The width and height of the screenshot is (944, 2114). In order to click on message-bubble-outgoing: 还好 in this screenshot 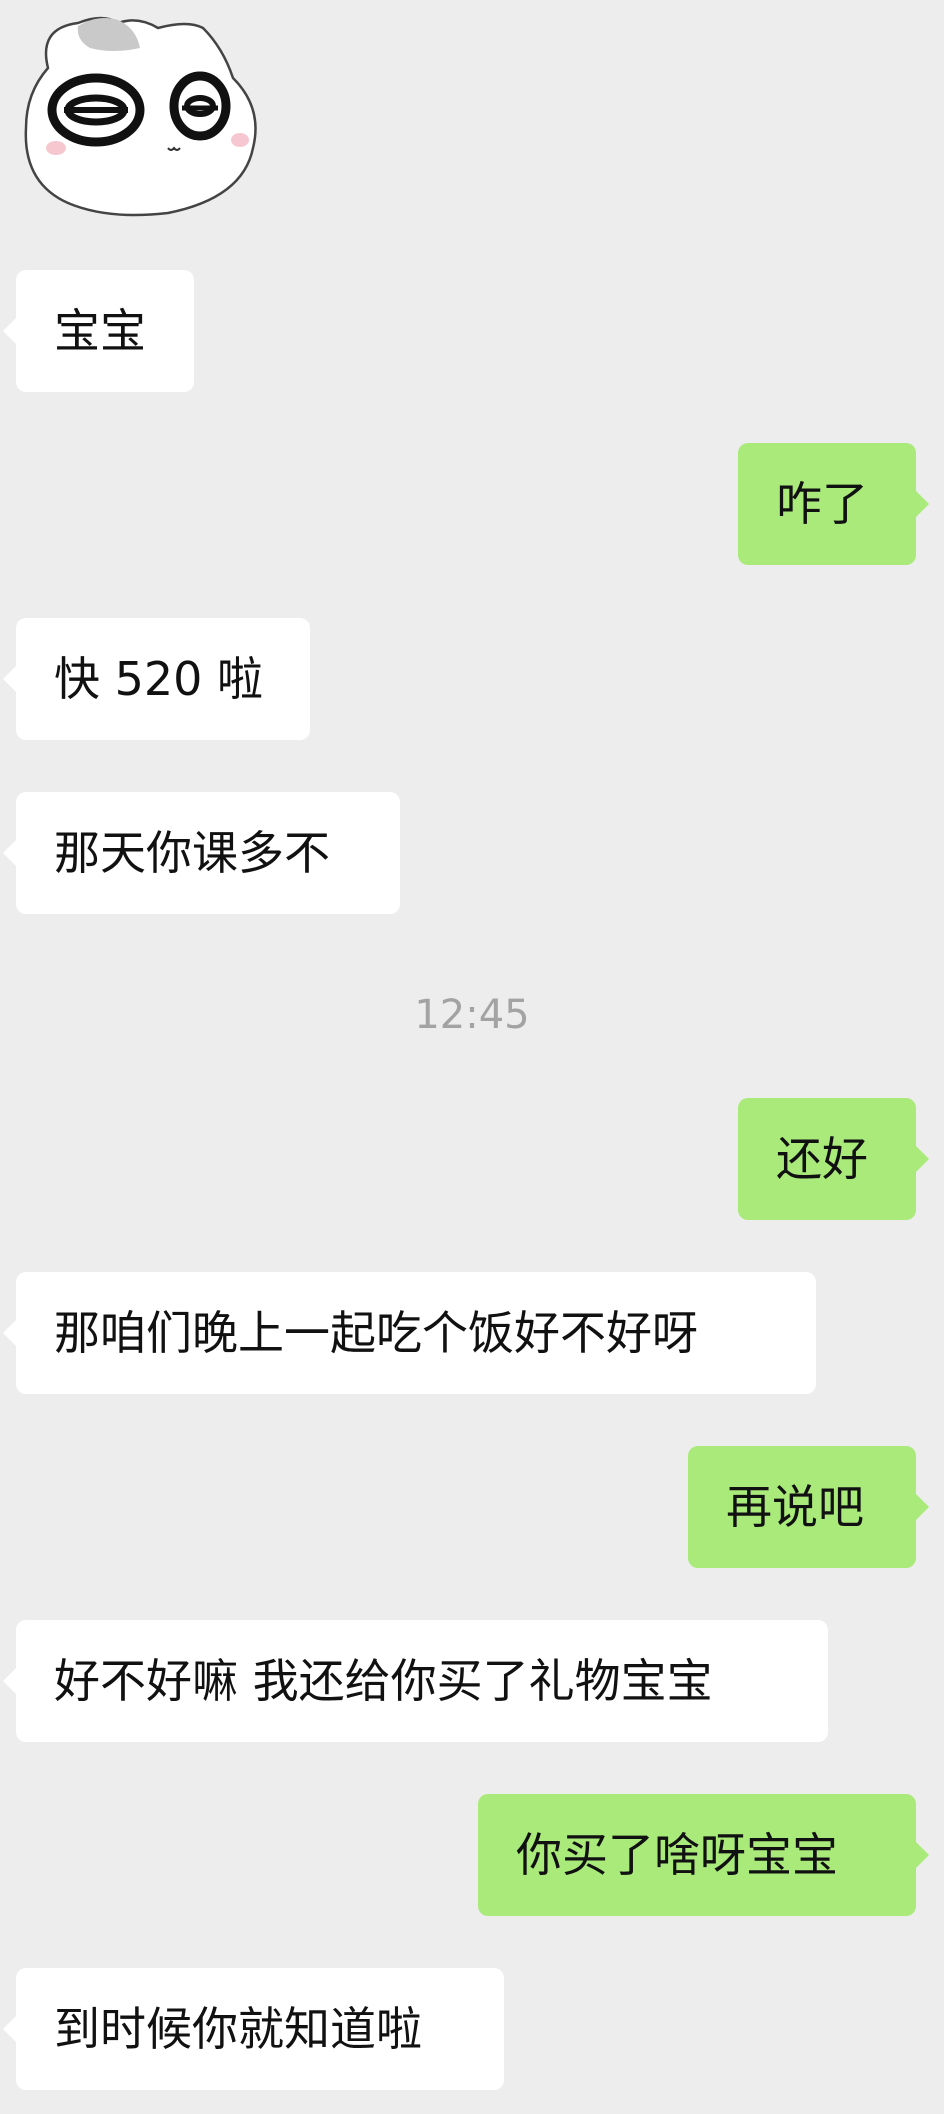, I will do `click(833, 1159)`.